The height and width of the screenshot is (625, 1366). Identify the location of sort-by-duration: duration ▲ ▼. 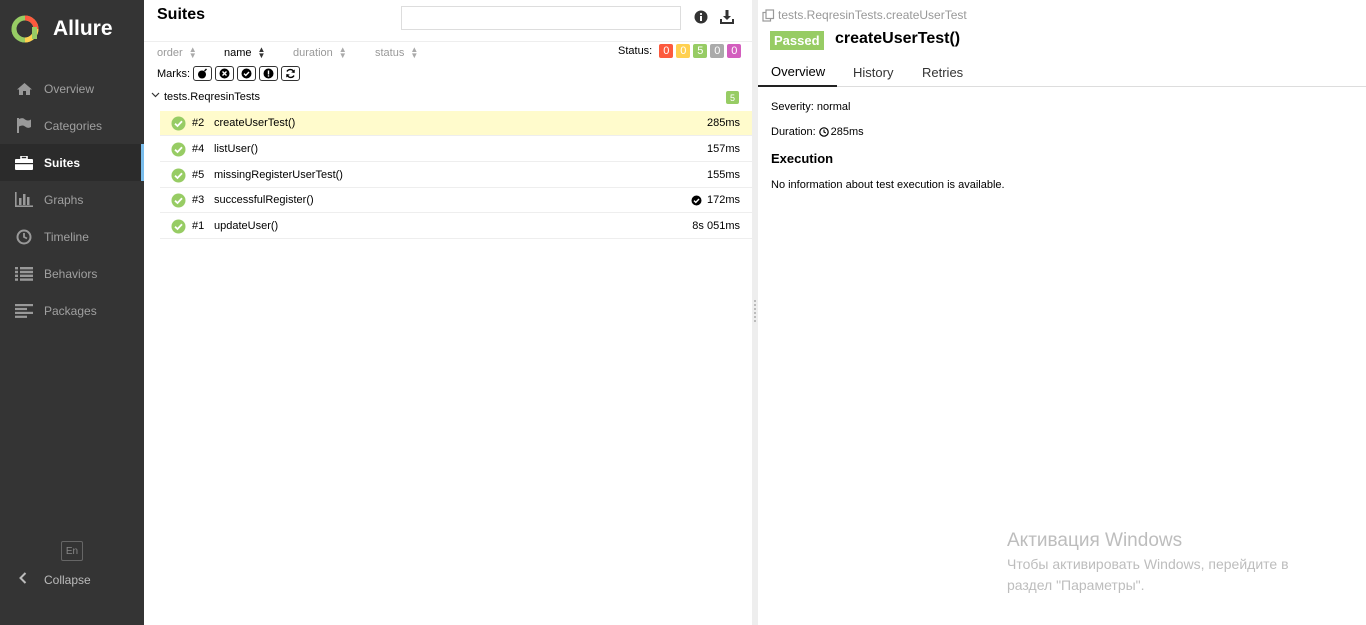
(334, 53).